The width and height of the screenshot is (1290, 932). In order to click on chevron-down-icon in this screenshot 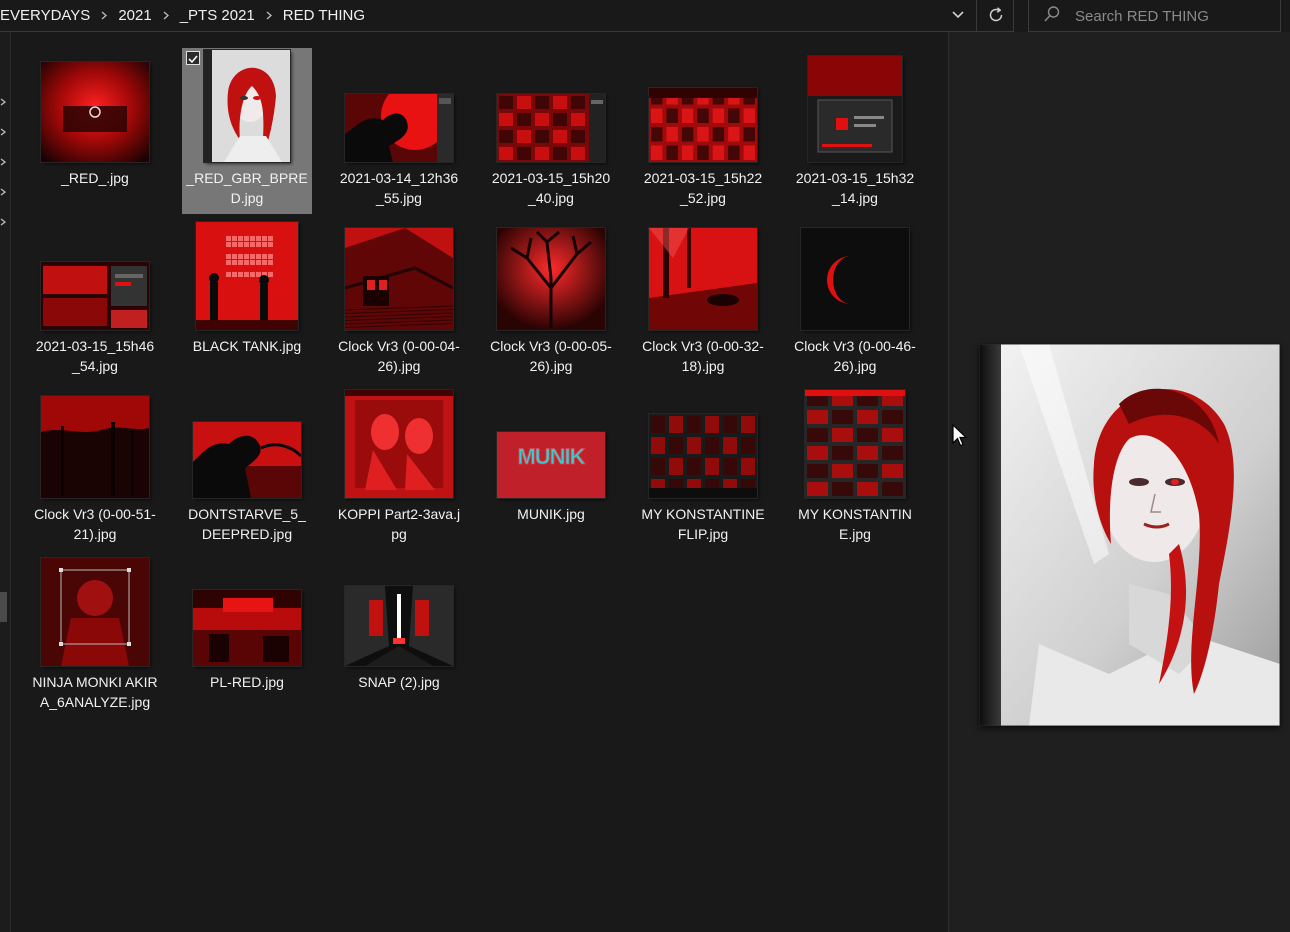, I will do `click(958, 15)`.